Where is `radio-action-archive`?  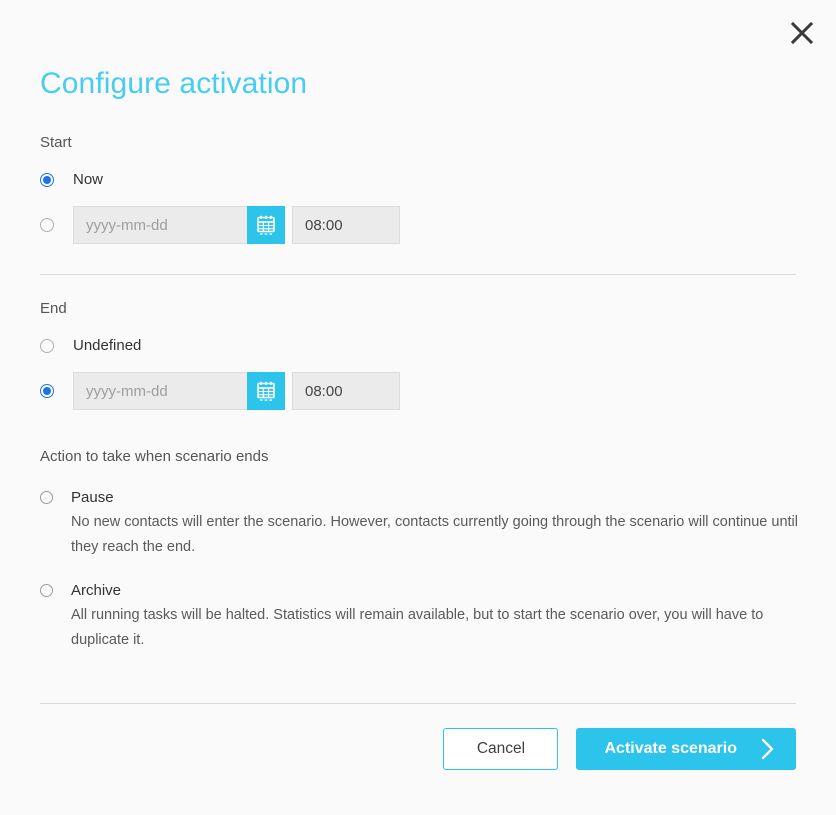 radio-action-archive is located at coordinates (46, 590).